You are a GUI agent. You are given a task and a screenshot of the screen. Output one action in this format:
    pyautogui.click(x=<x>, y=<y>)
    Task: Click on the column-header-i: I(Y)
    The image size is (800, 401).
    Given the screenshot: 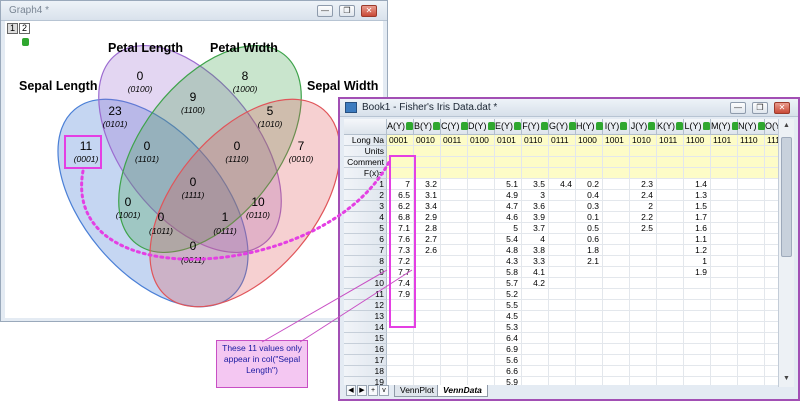 What is the action you would take?
    pyautogui.click(x=616, y=127)
    